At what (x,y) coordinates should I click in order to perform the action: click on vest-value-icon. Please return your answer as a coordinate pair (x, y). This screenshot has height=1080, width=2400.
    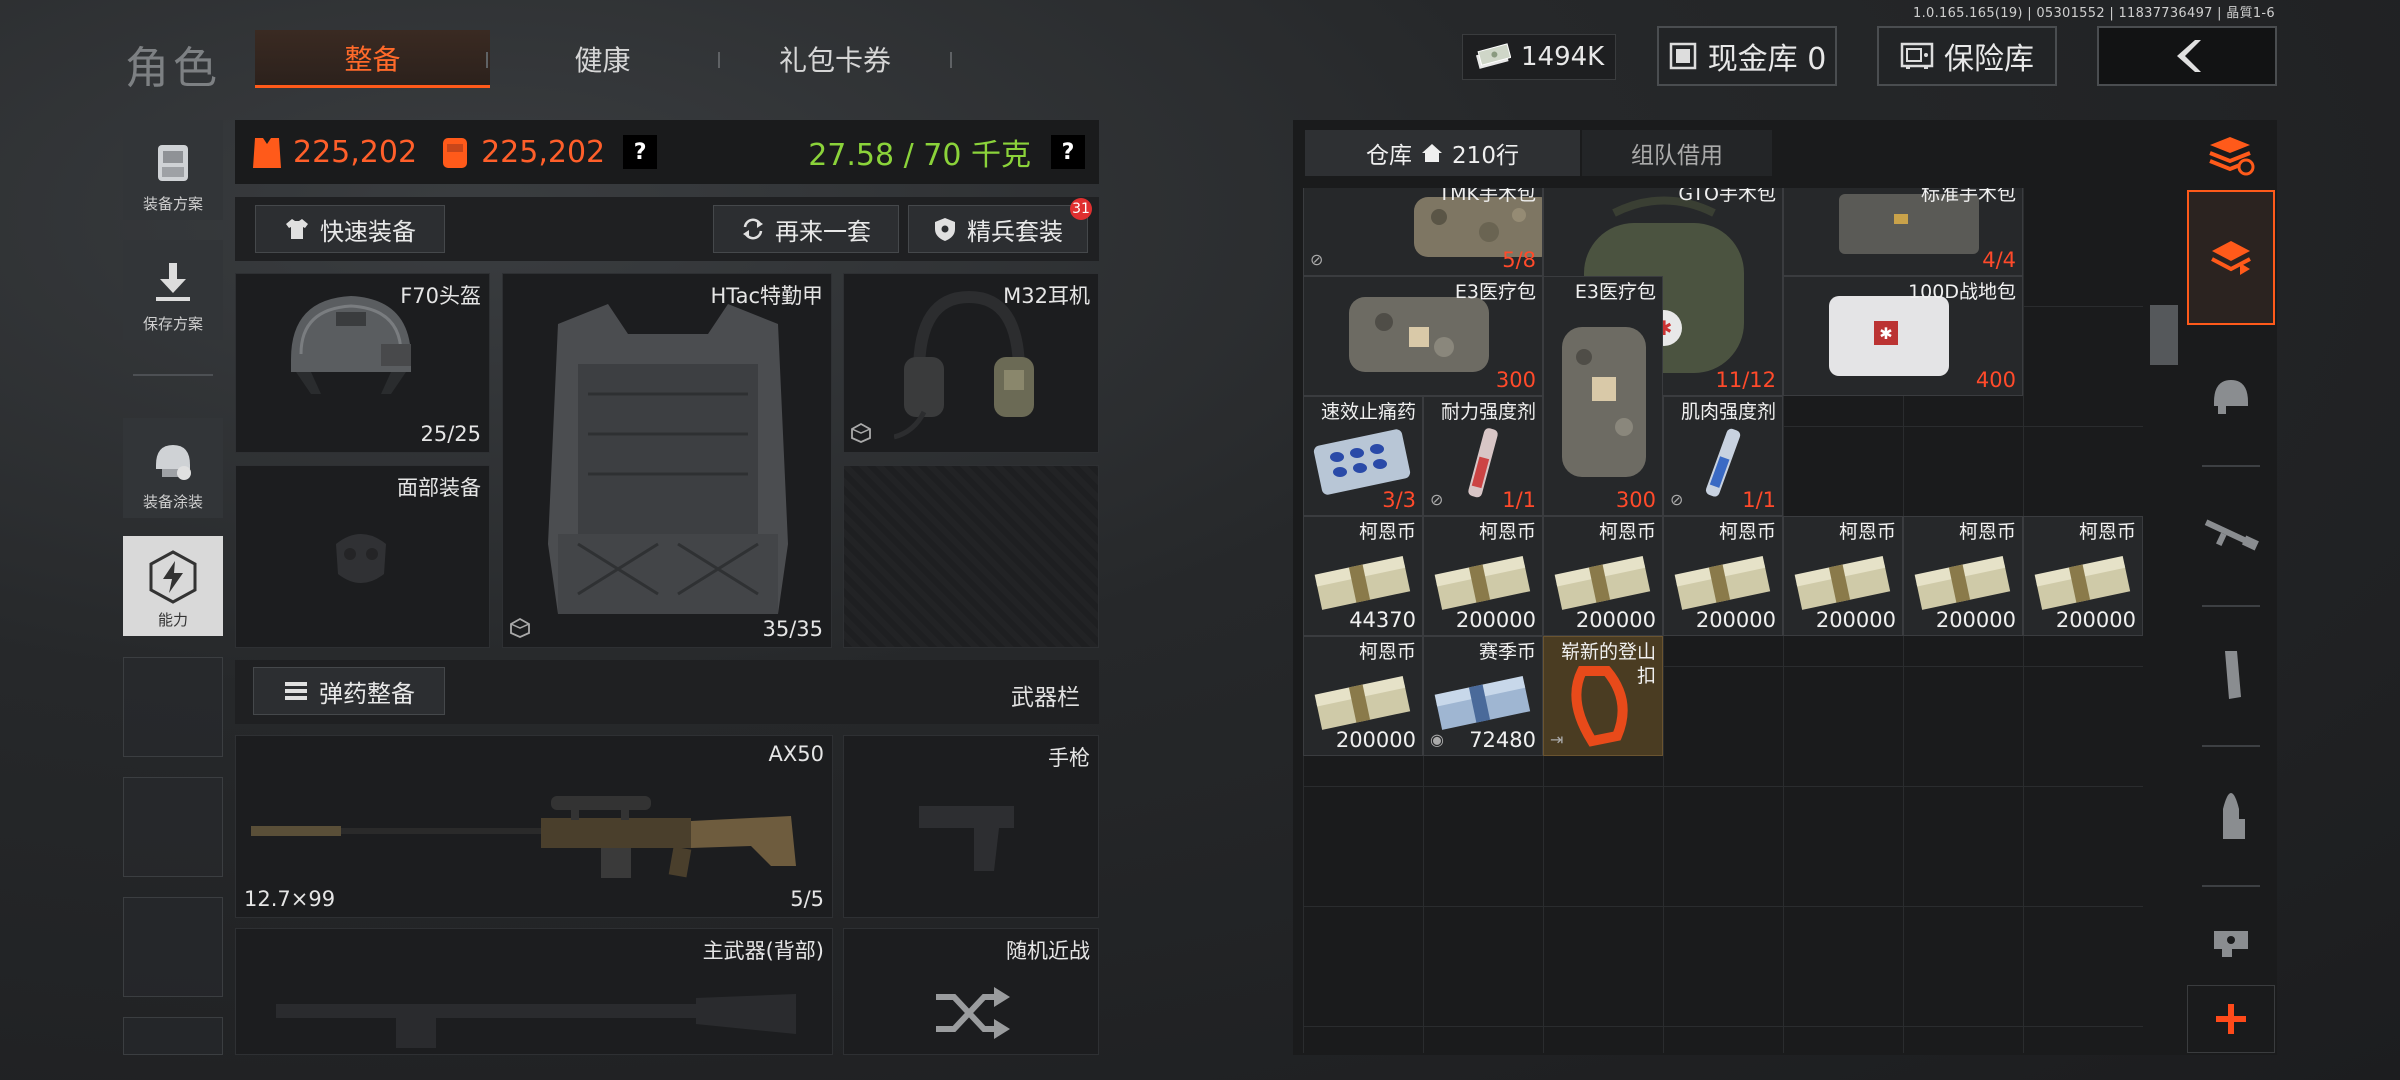
    Looking at the image, I should click on (267, 153).